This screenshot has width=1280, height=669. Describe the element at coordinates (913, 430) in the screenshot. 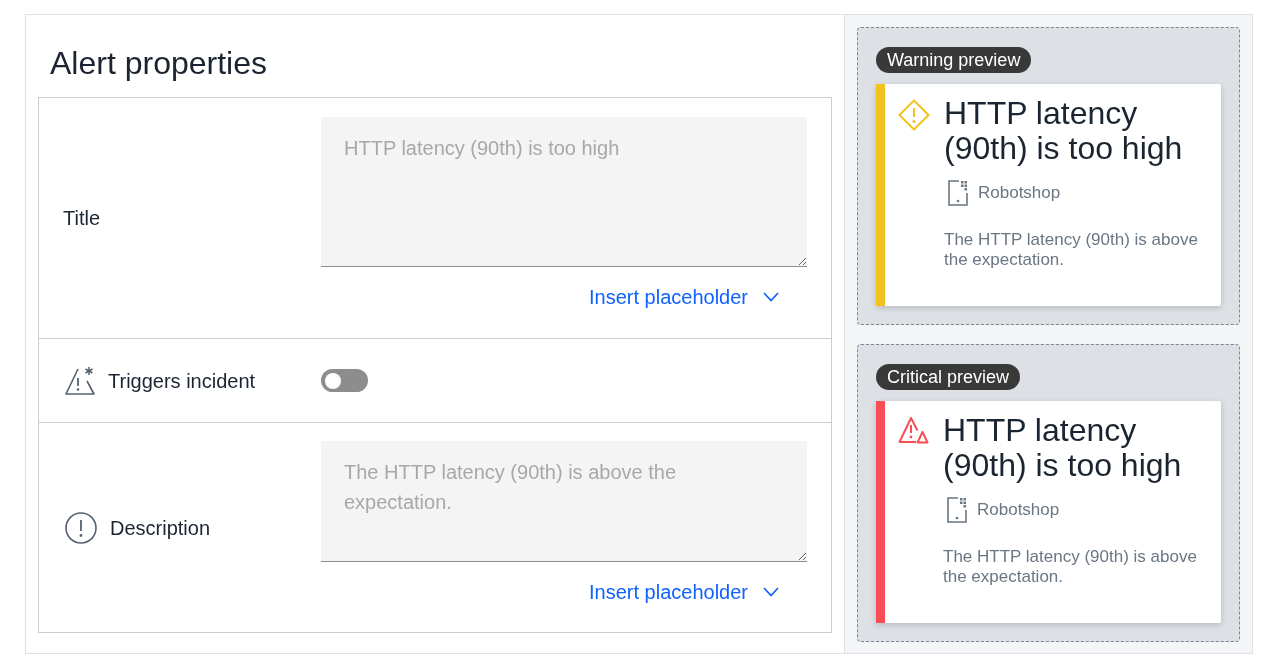

I see `double-triangle-warning-icon` at that location.